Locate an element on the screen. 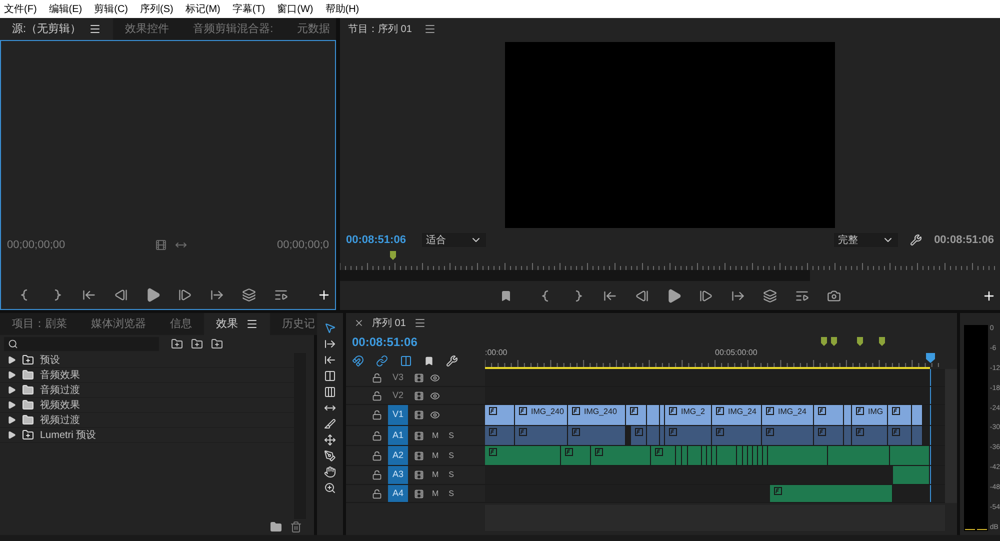  menu-item: 帮助(H) is located at coordinates (342, 9).